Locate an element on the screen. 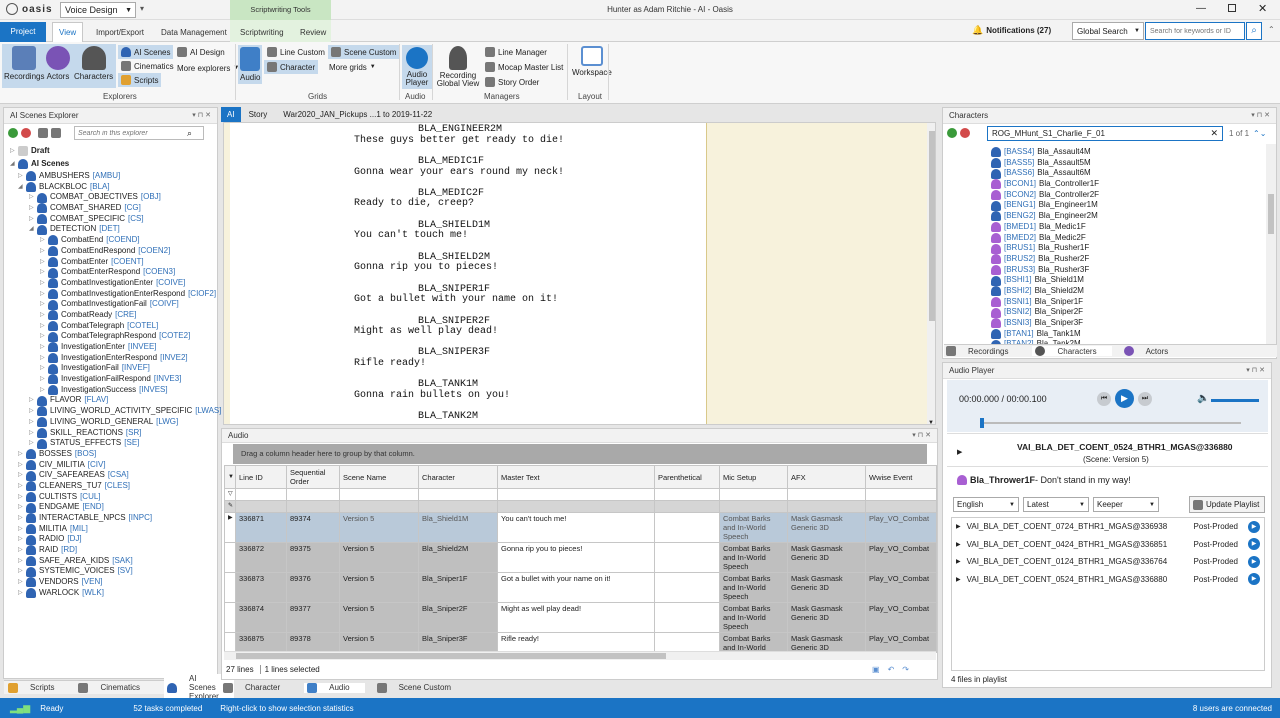  tab-view: View is located at coordinates (68, 32).